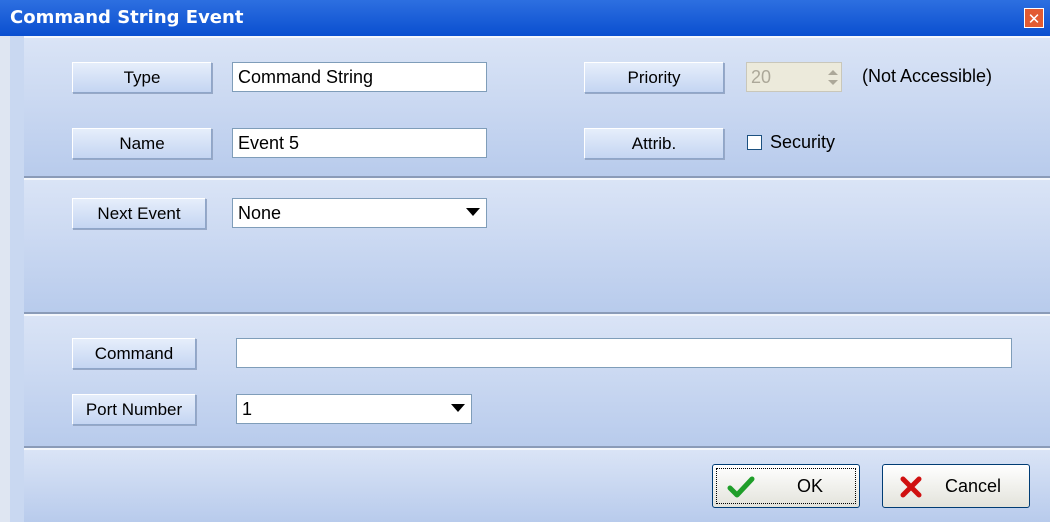 This screenshot has width=1050, height=522. Describe the element at coordinates (810, 486) in the screenshot. I see `ok-label: OK` at that location.